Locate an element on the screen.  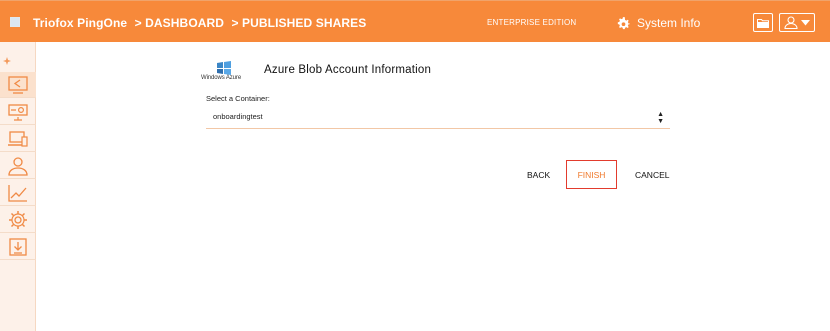
breadcrumb-dashboard: > DASHBOARD is located at coordinates (179, 23).